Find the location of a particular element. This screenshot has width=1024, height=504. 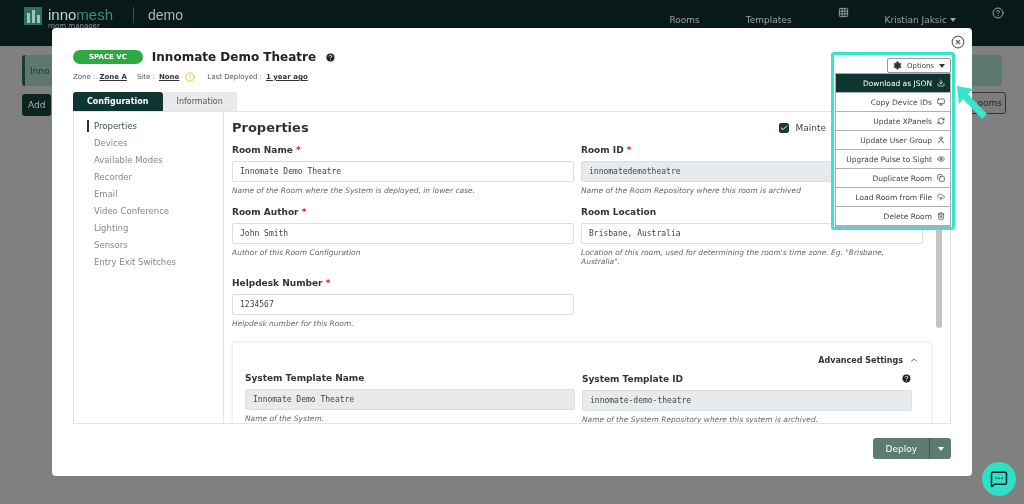

nav-link: Rooms is located at coordinates (684, 20).